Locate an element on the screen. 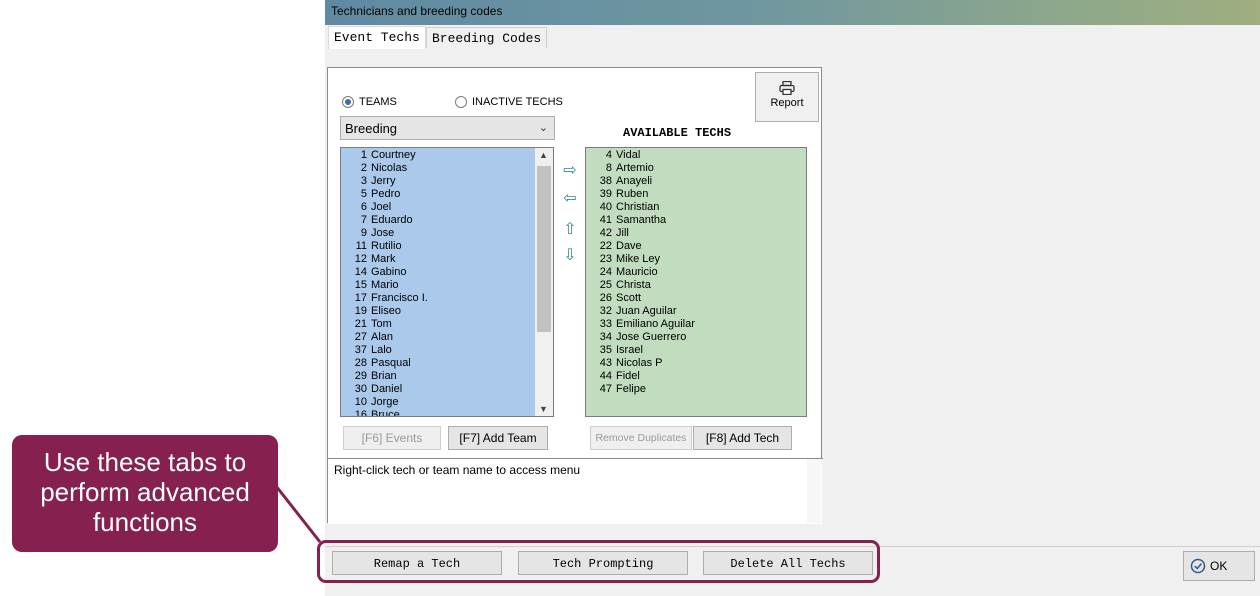  tech-row: 24 Mauricio is located at coordinates (696, 272).